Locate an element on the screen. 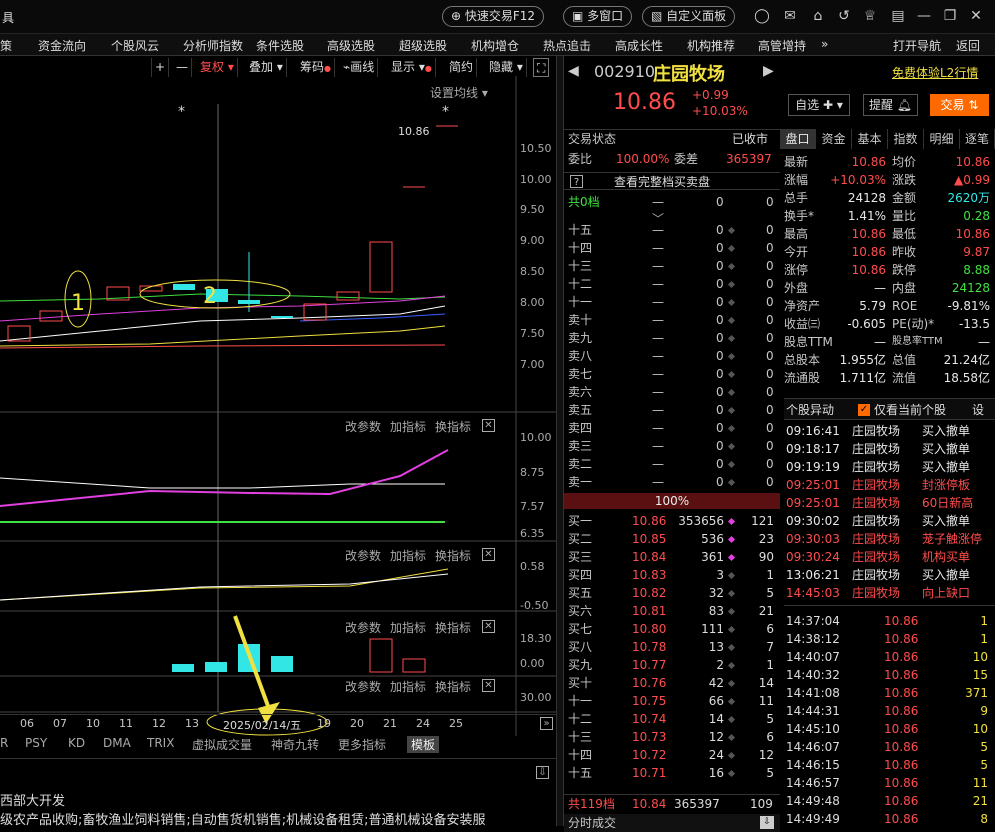 The height and width of the screenshot is (832, 995). indicator-tab: 更多指标 is located at coordinates (362, 744).